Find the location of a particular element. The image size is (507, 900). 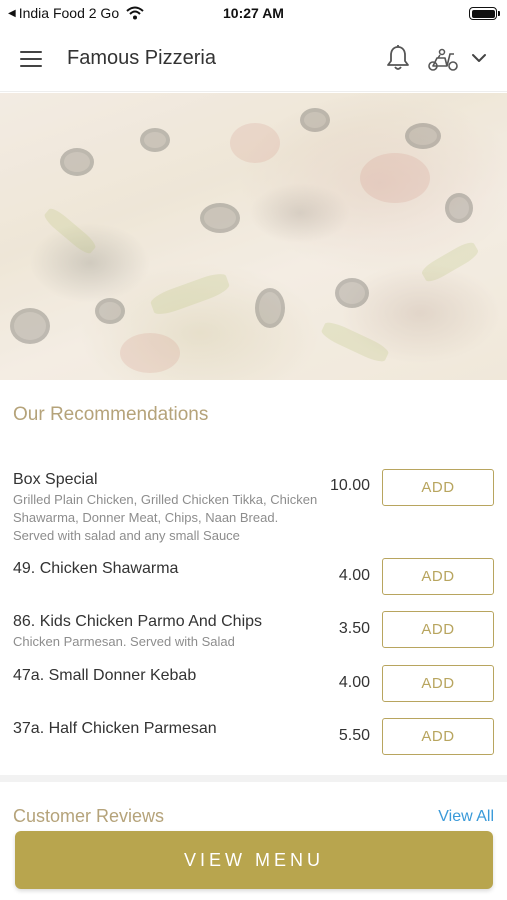

view-menu-button: VIEW MENU is located at coordinates (254, 860).